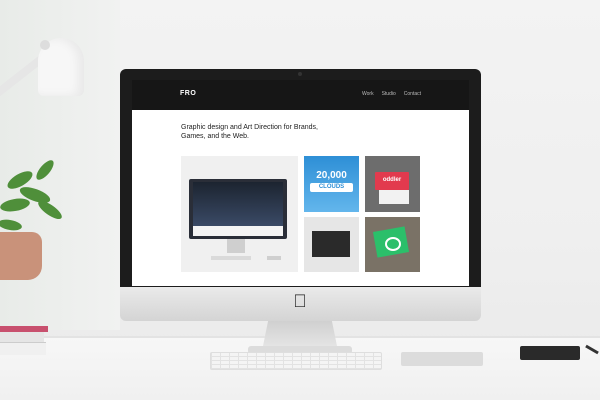 Image resolution: width=600 pixels, height=400 pixels. I want to click on business-card-white, so click(394, 197).